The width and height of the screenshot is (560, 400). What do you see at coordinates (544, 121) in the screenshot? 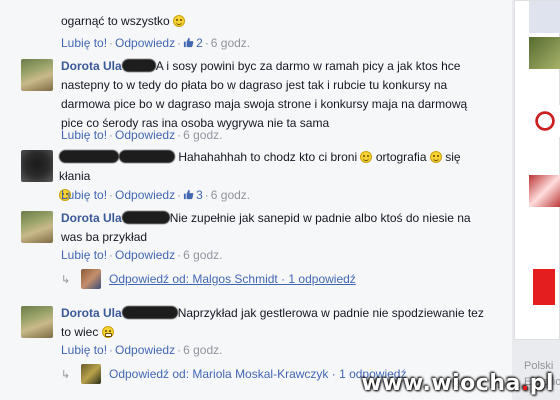
I see `no-sign-thumb` at bounding box center [544, 121].